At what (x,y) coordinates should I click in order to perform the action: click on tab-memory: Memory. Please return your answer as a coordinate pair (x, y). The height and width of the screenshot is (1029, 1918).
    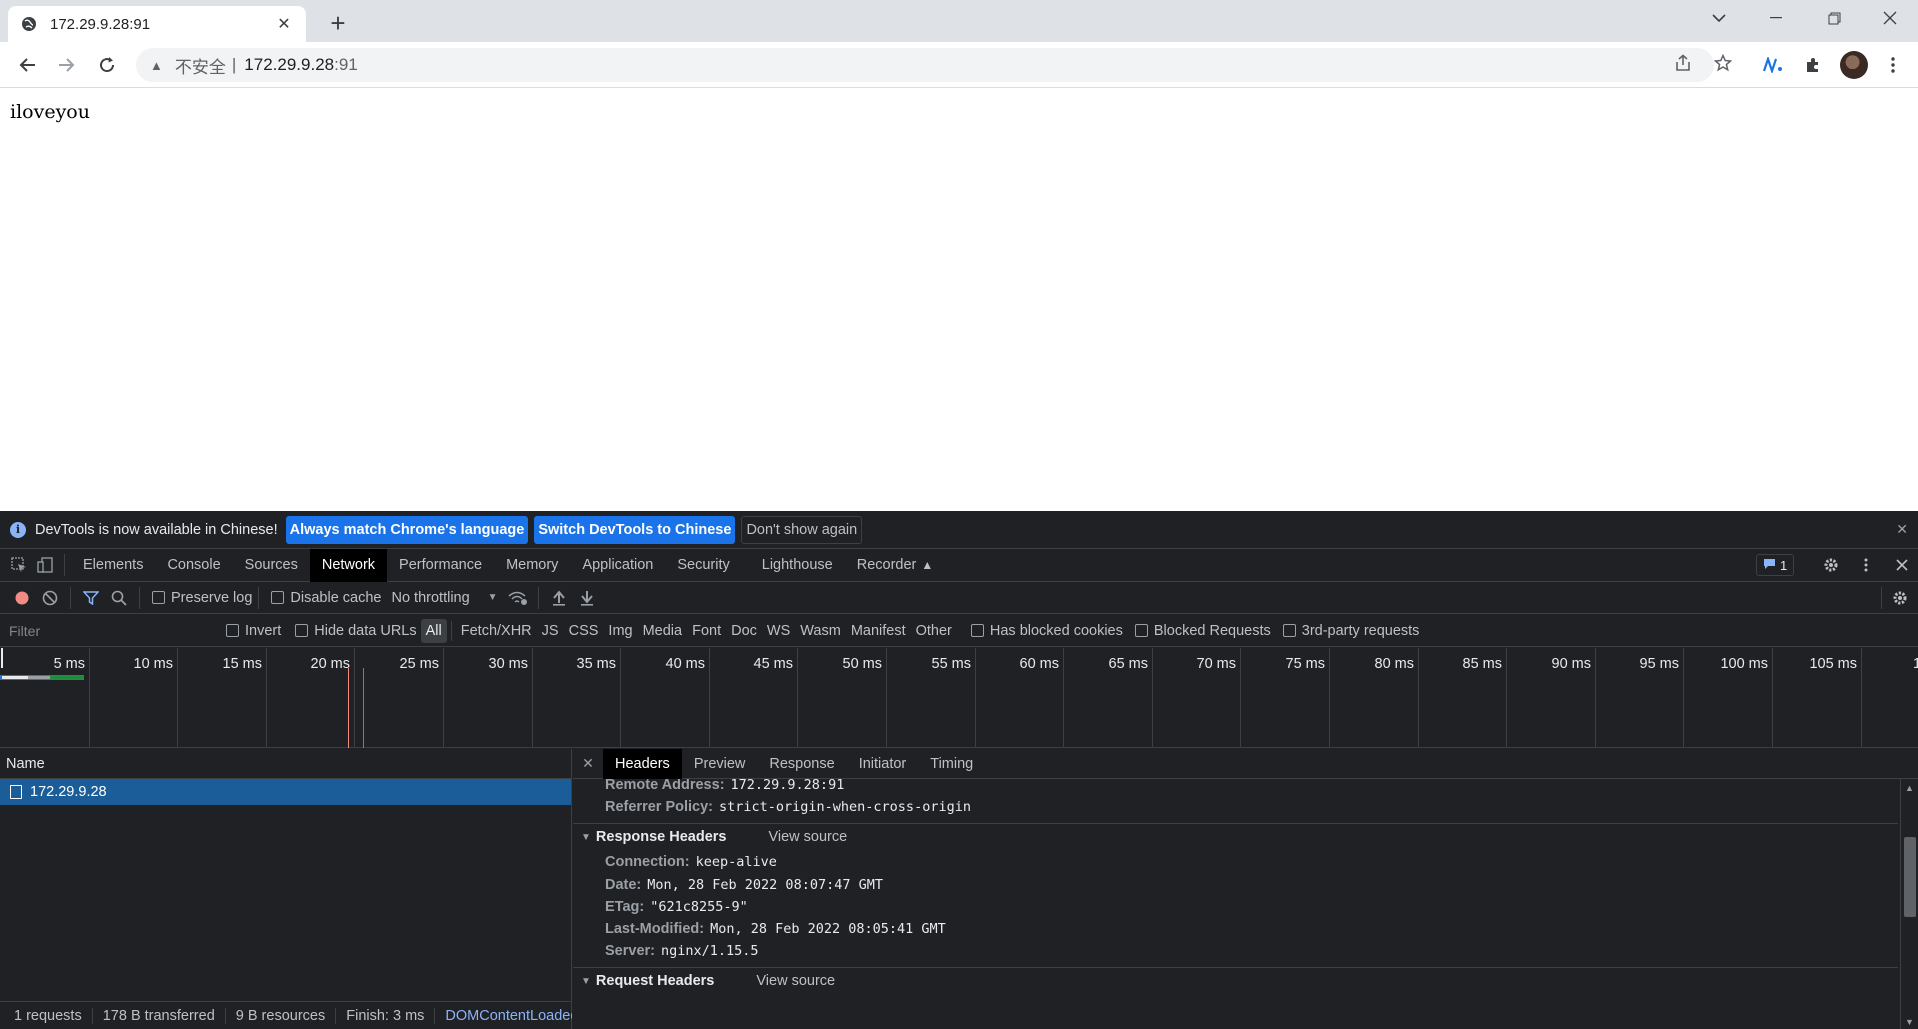
    Looking at the image, I should click on (532, 565).